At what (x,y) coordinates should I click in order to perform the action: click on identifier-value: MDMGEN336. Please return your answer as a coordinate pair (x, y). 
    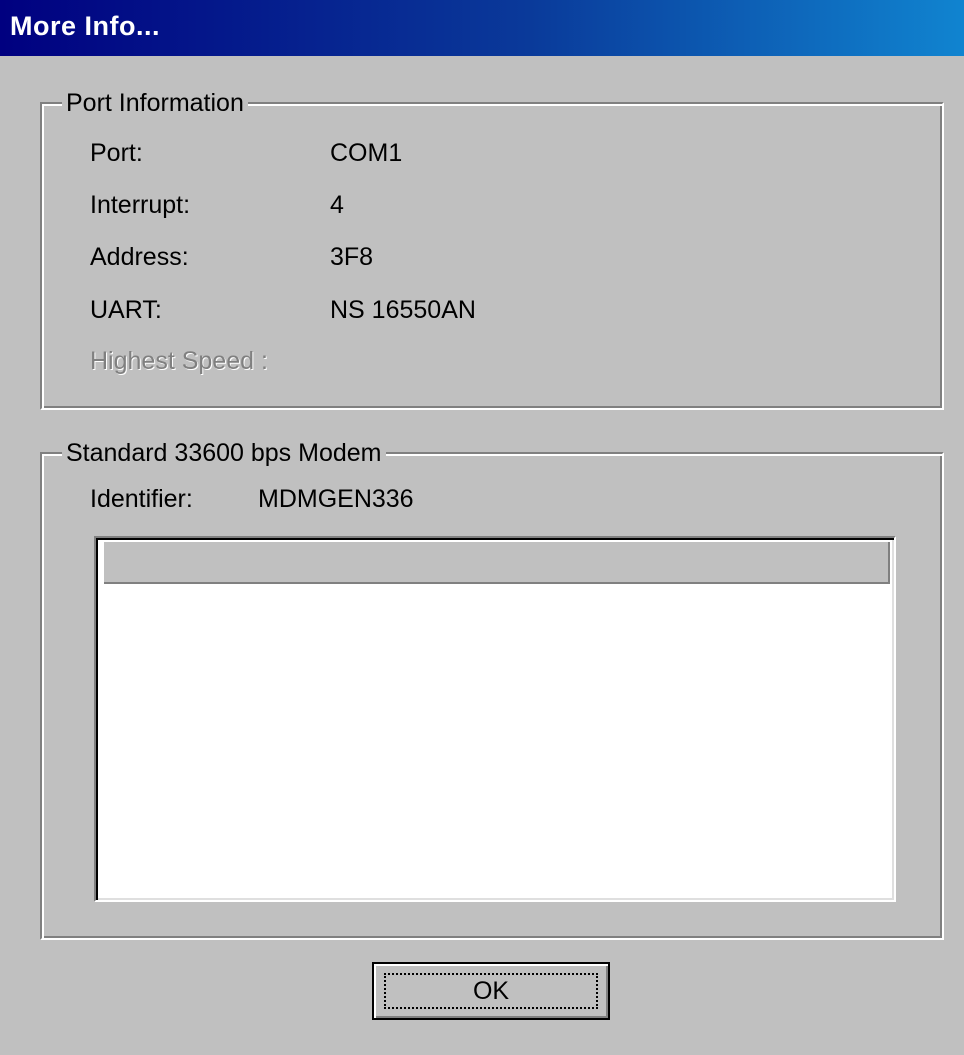
    Looking at the image, I should click on (336, 499).